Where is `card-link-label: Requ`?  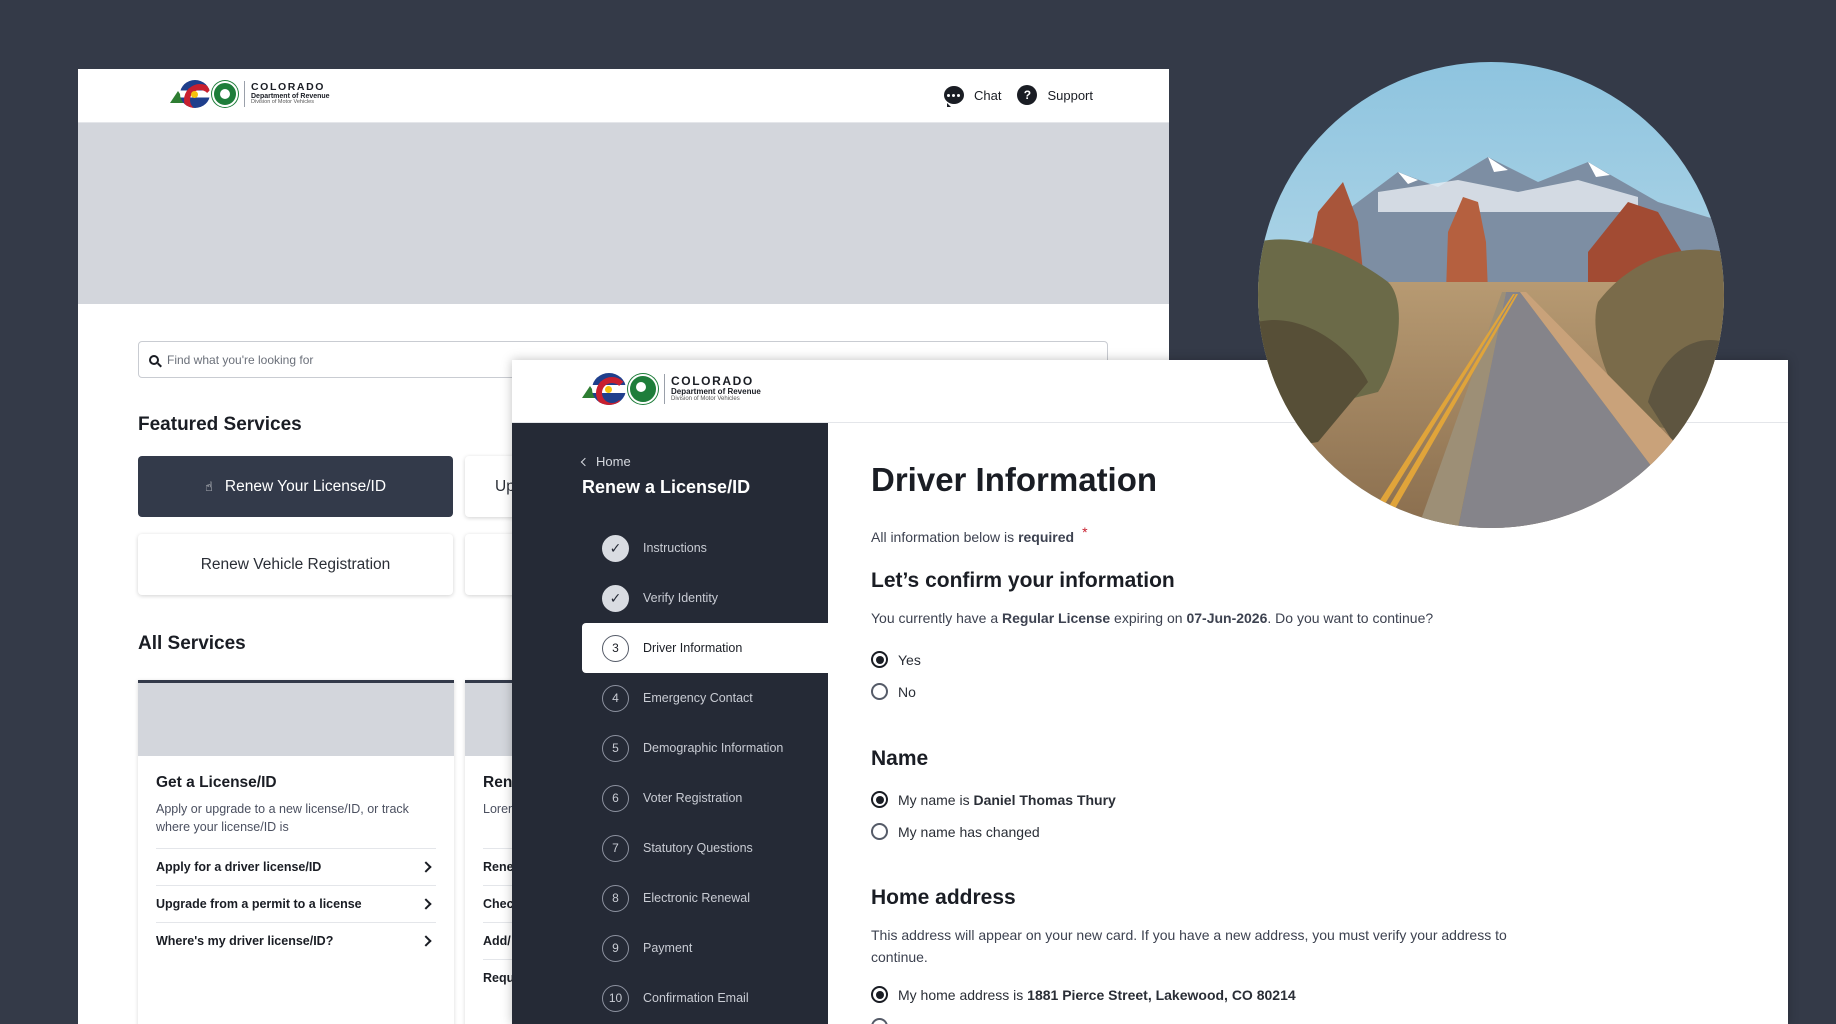 card-link-label: Requ is located at coordinates (499, 978).